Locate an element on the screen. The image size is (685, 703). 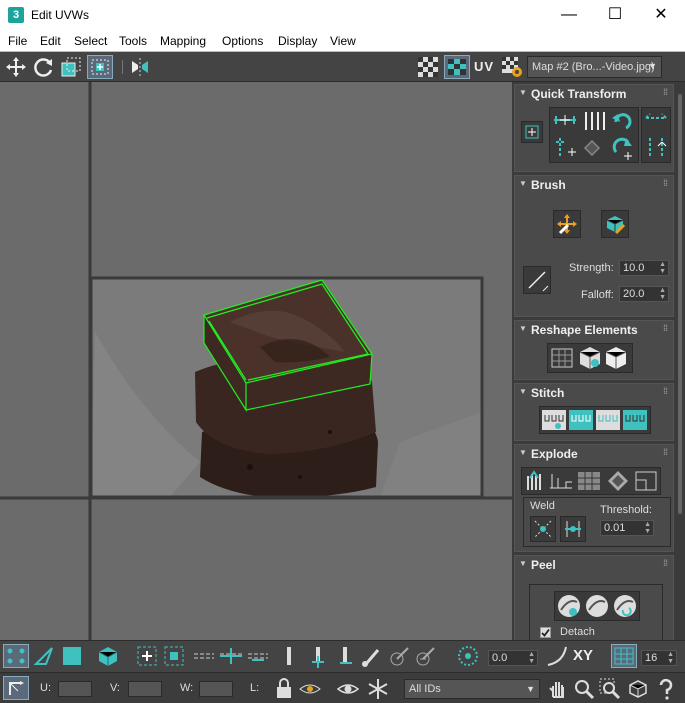
ring-minus-button is located at coordinates (346, 656).